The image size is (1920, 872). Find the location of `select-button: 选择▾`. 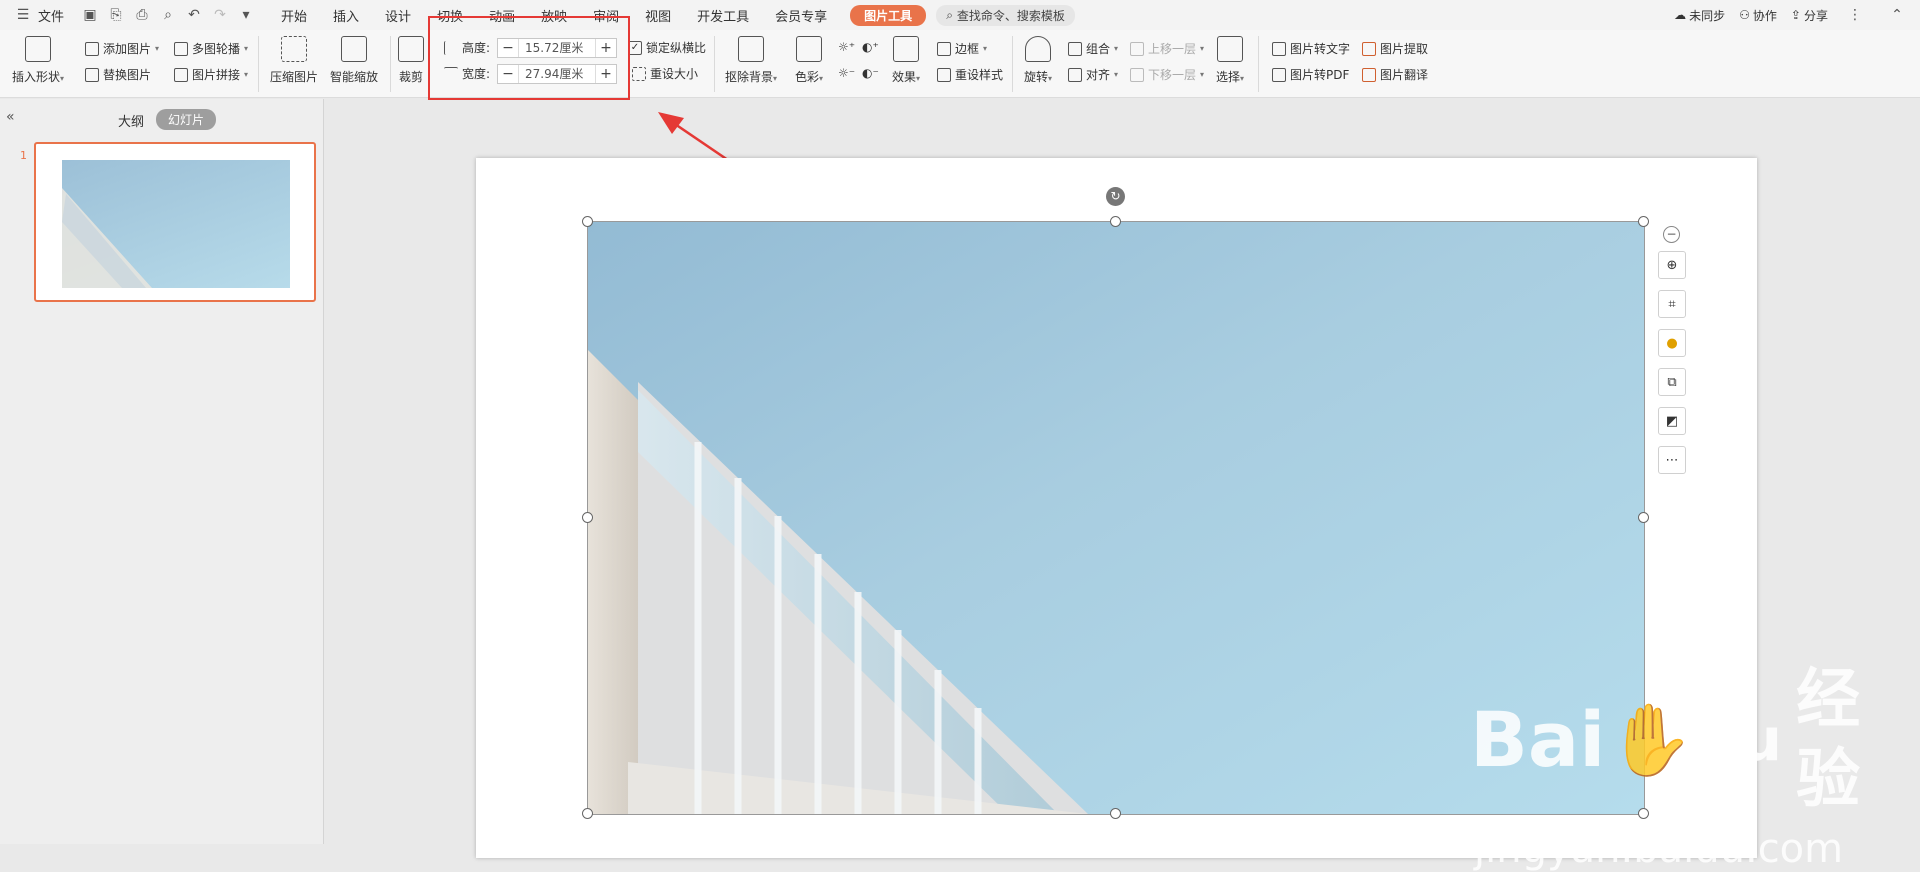

select-button: 选择▾ is located at coordinates (1230, 60).